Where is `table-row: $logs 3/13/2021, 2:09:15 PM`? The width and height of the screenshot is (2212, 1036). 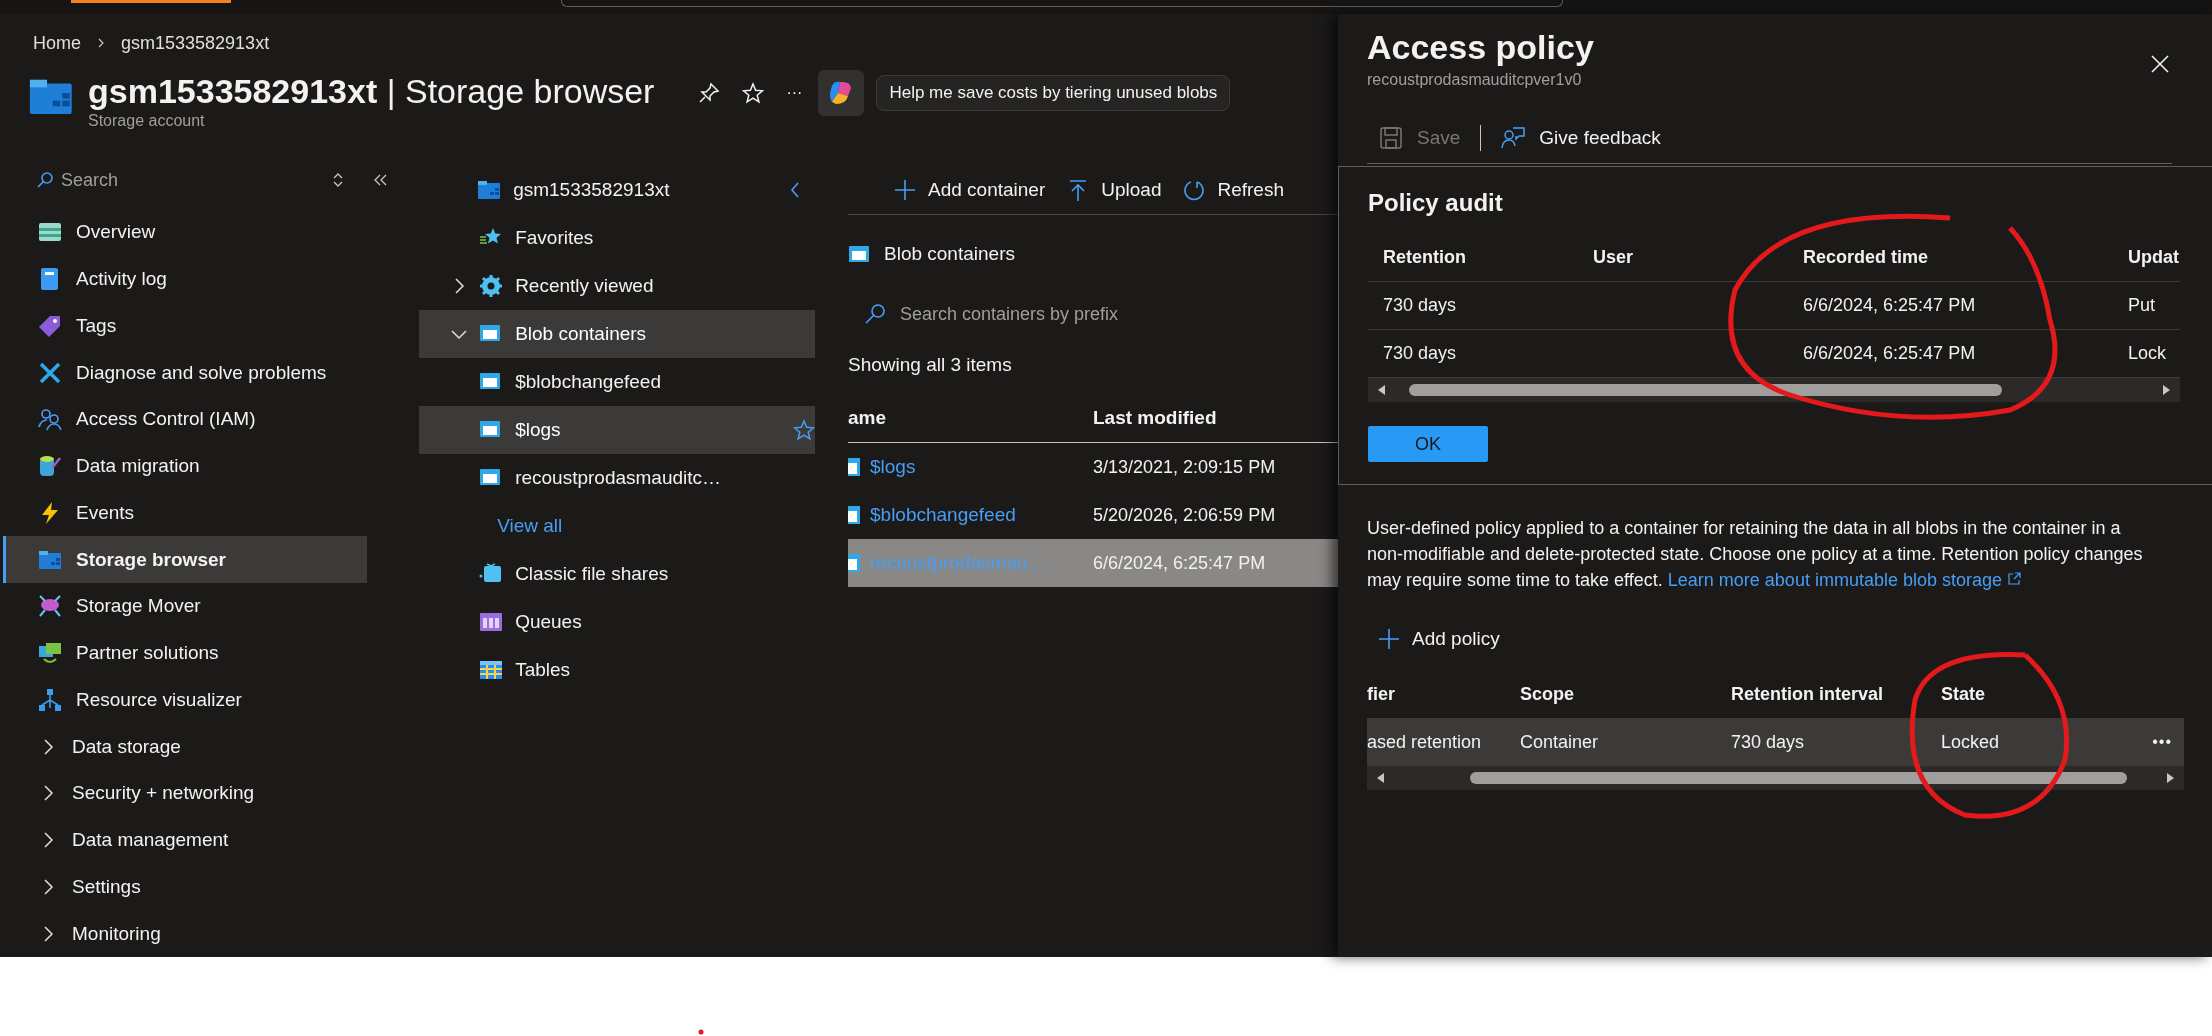 table-row: $logs 3/13/2021, 2:09:15 PM is located at coordinates (1093, 467).